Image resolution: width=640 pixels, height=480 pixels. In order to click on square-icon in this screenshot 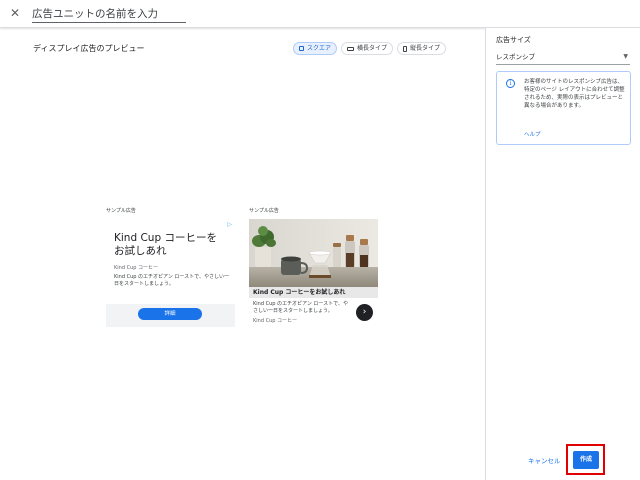, I will do `click(301, 48)`.